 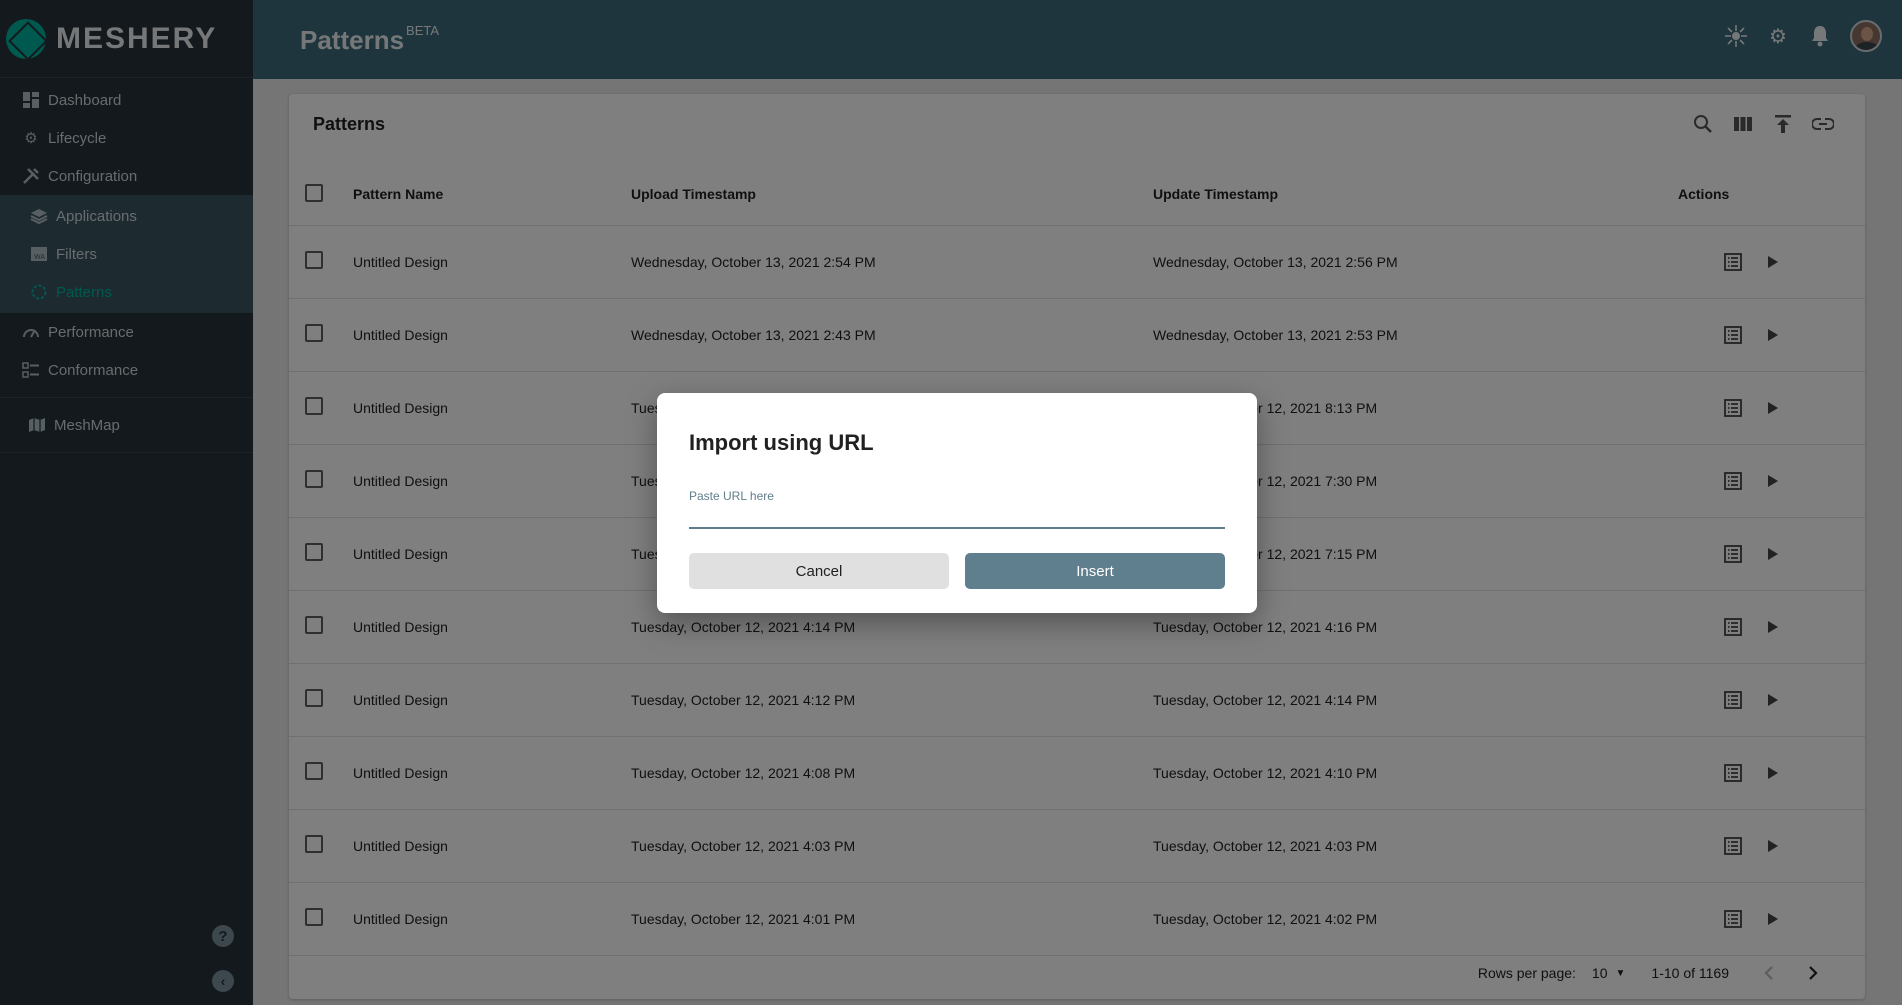 I want to click on insert-button: Insert, so click(x=1095, y=571).